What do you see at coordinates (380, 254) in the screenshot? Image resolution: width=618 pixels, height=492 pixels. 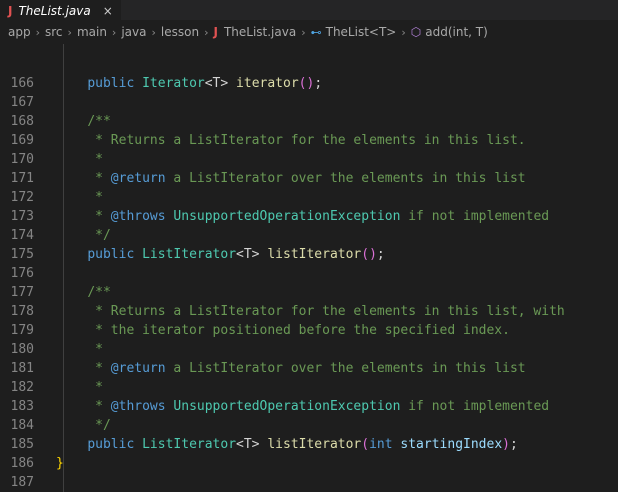 I see `code-token: ;` at bounding box center [380, 254].